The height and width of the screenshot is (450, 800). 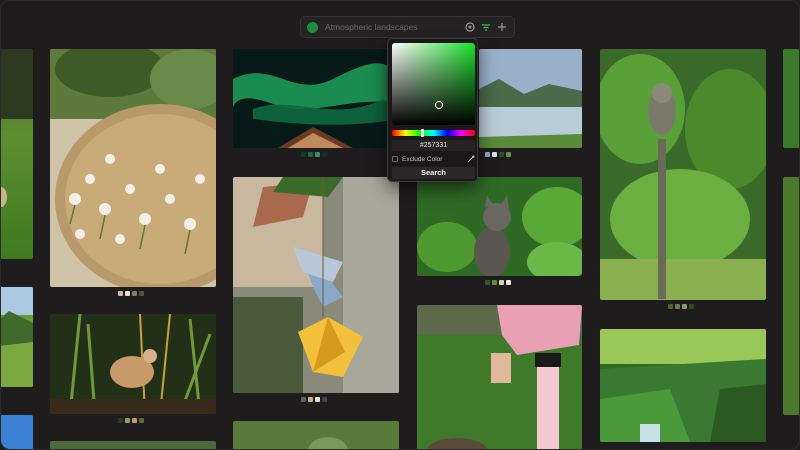 I want to click on eyedropper-icon, so click(x=471, y=159).